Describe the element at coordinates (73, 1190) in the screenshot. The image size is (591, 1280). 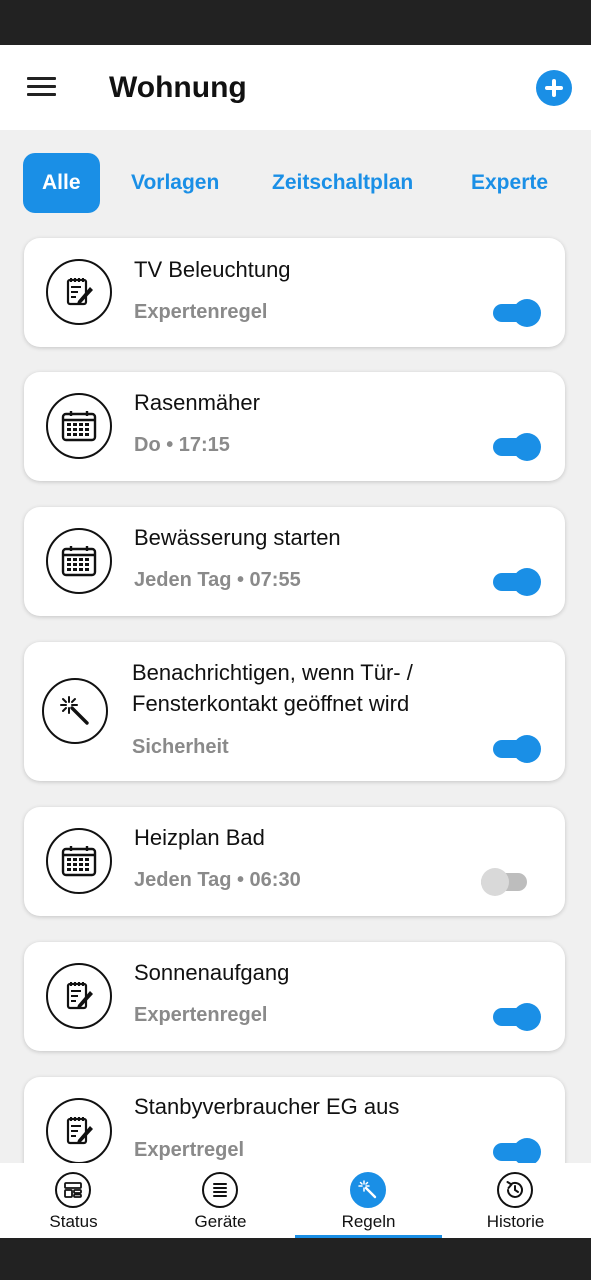
I see `dashboard-icon` at that location.